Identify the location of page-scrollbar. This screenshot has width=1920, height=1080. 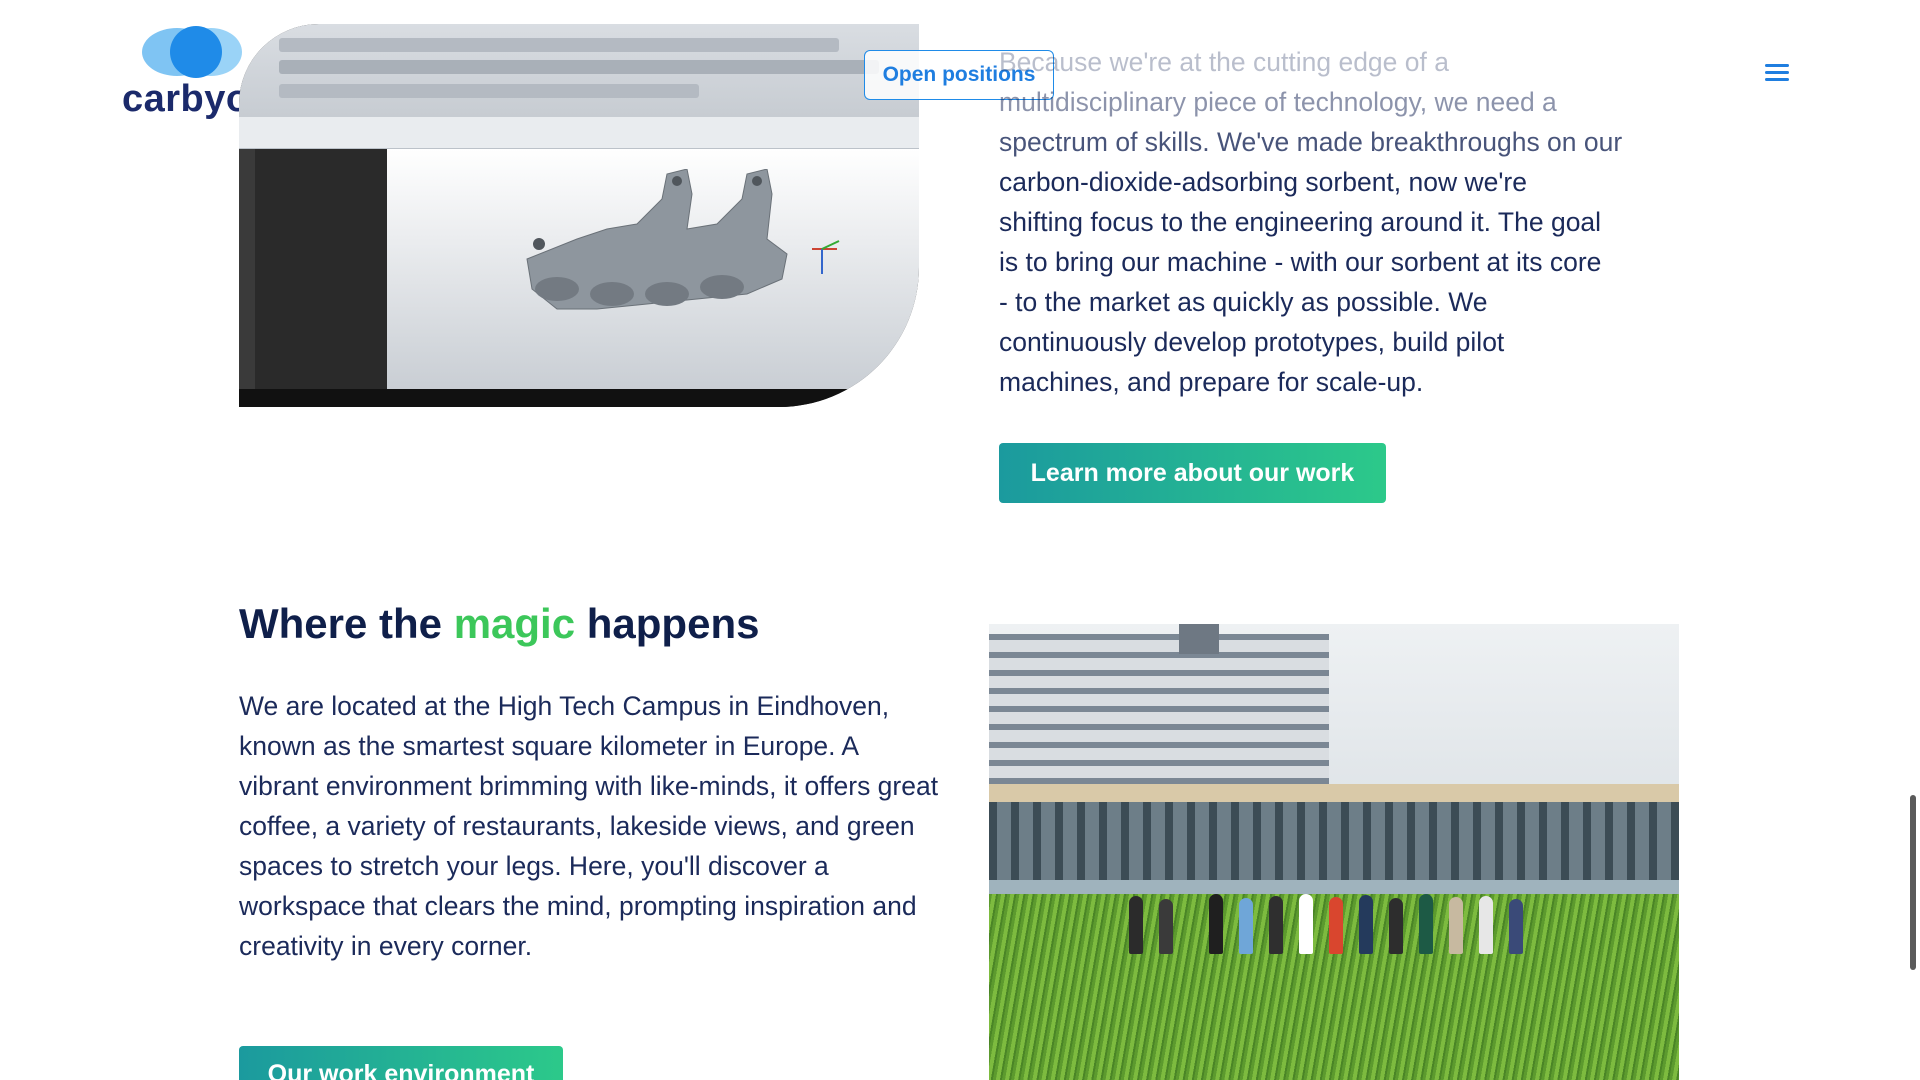
(1913, 882).